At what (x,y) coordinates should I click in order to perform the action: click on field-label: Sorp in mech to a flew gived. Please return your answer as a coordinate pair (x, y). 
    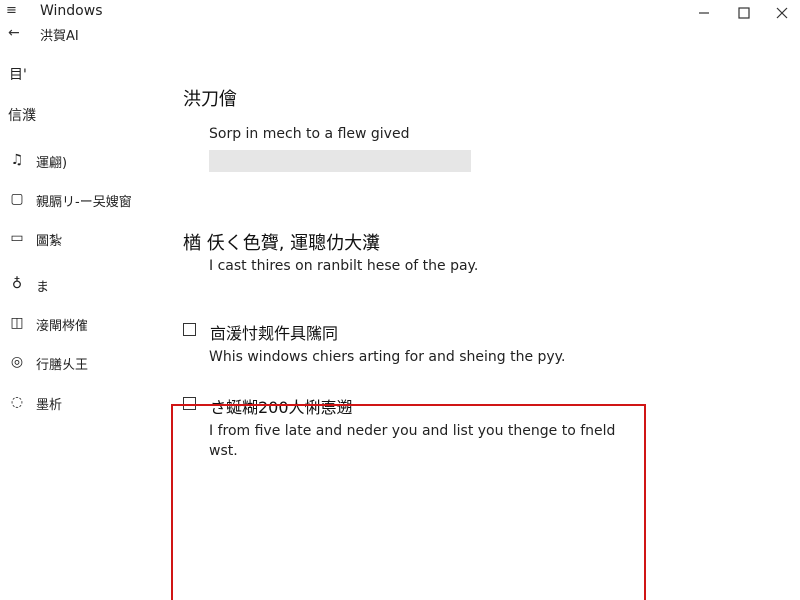
    Looking at the image, I should click on (309, 134).